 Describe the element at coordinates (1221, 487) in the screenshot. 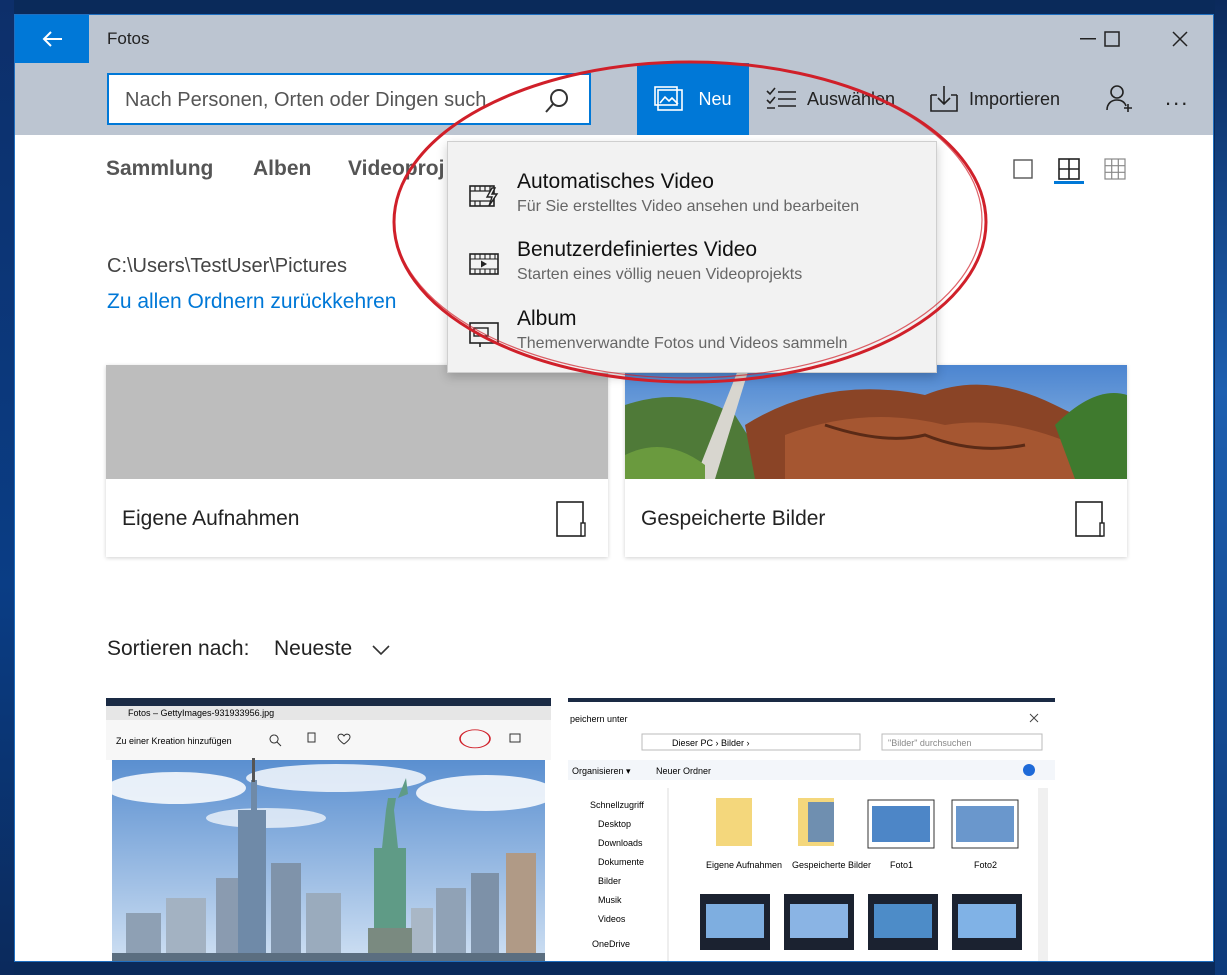

I see `desktop-wallpaper-right` at that location.